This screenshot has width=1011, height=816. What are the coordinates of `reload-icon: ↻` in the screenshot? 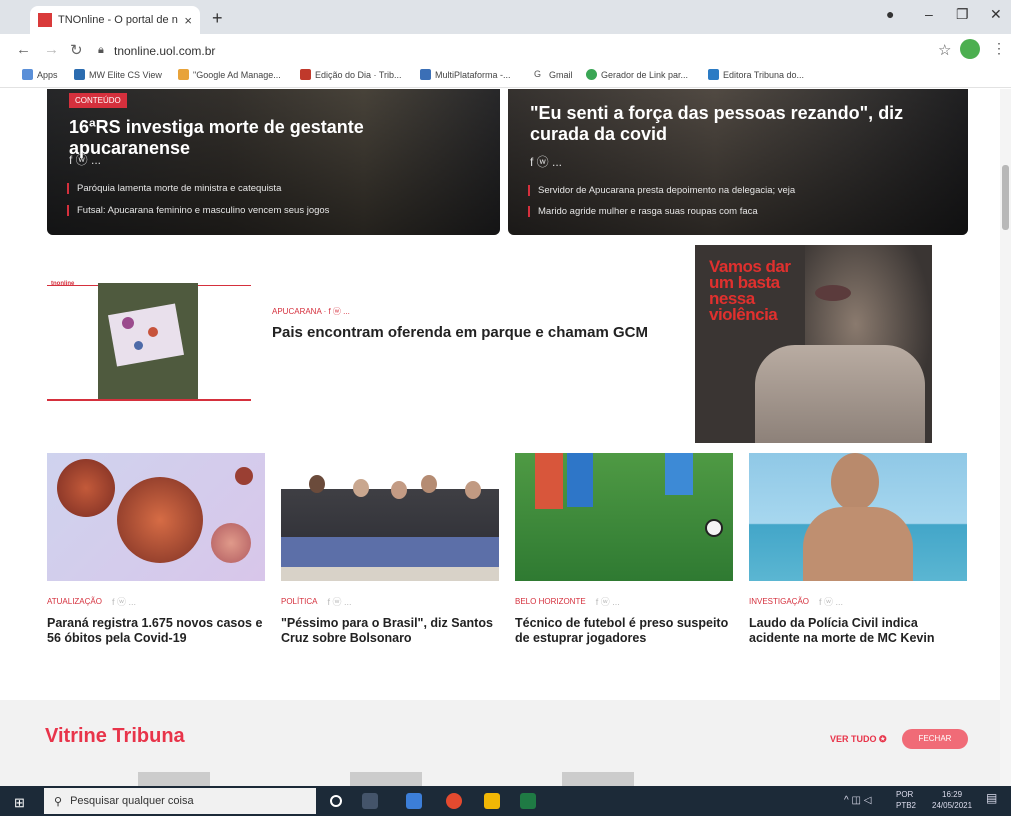 It's located at (76, 50).